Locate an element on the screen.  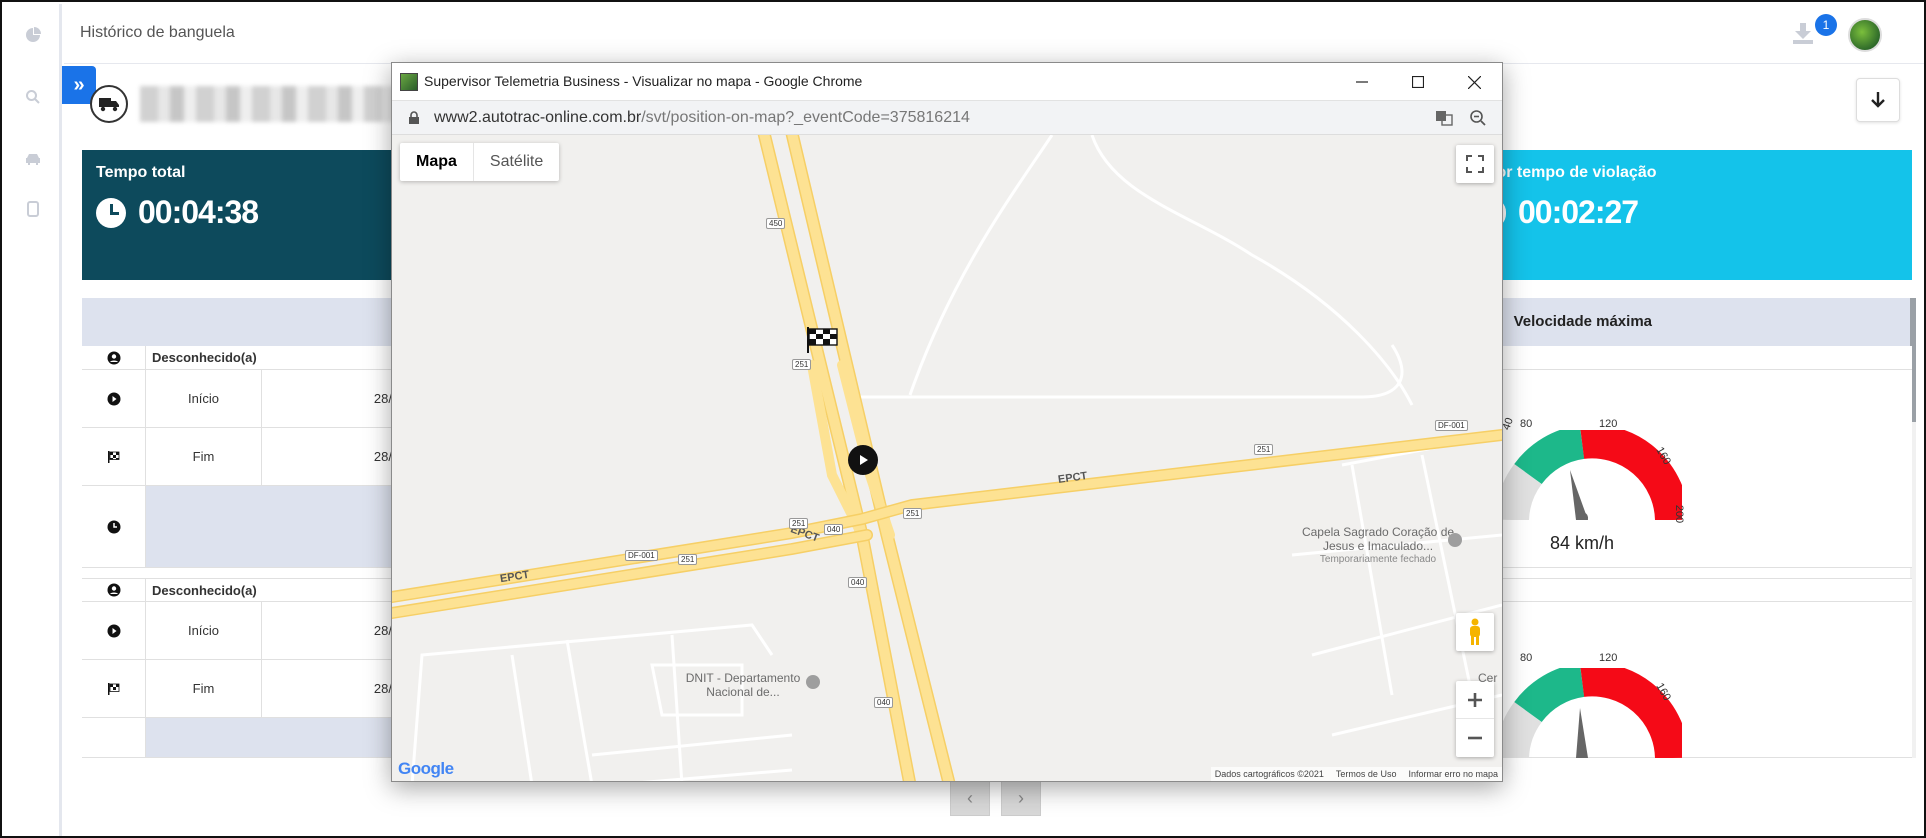
plus-icon is located at coordinates (1475, 699).